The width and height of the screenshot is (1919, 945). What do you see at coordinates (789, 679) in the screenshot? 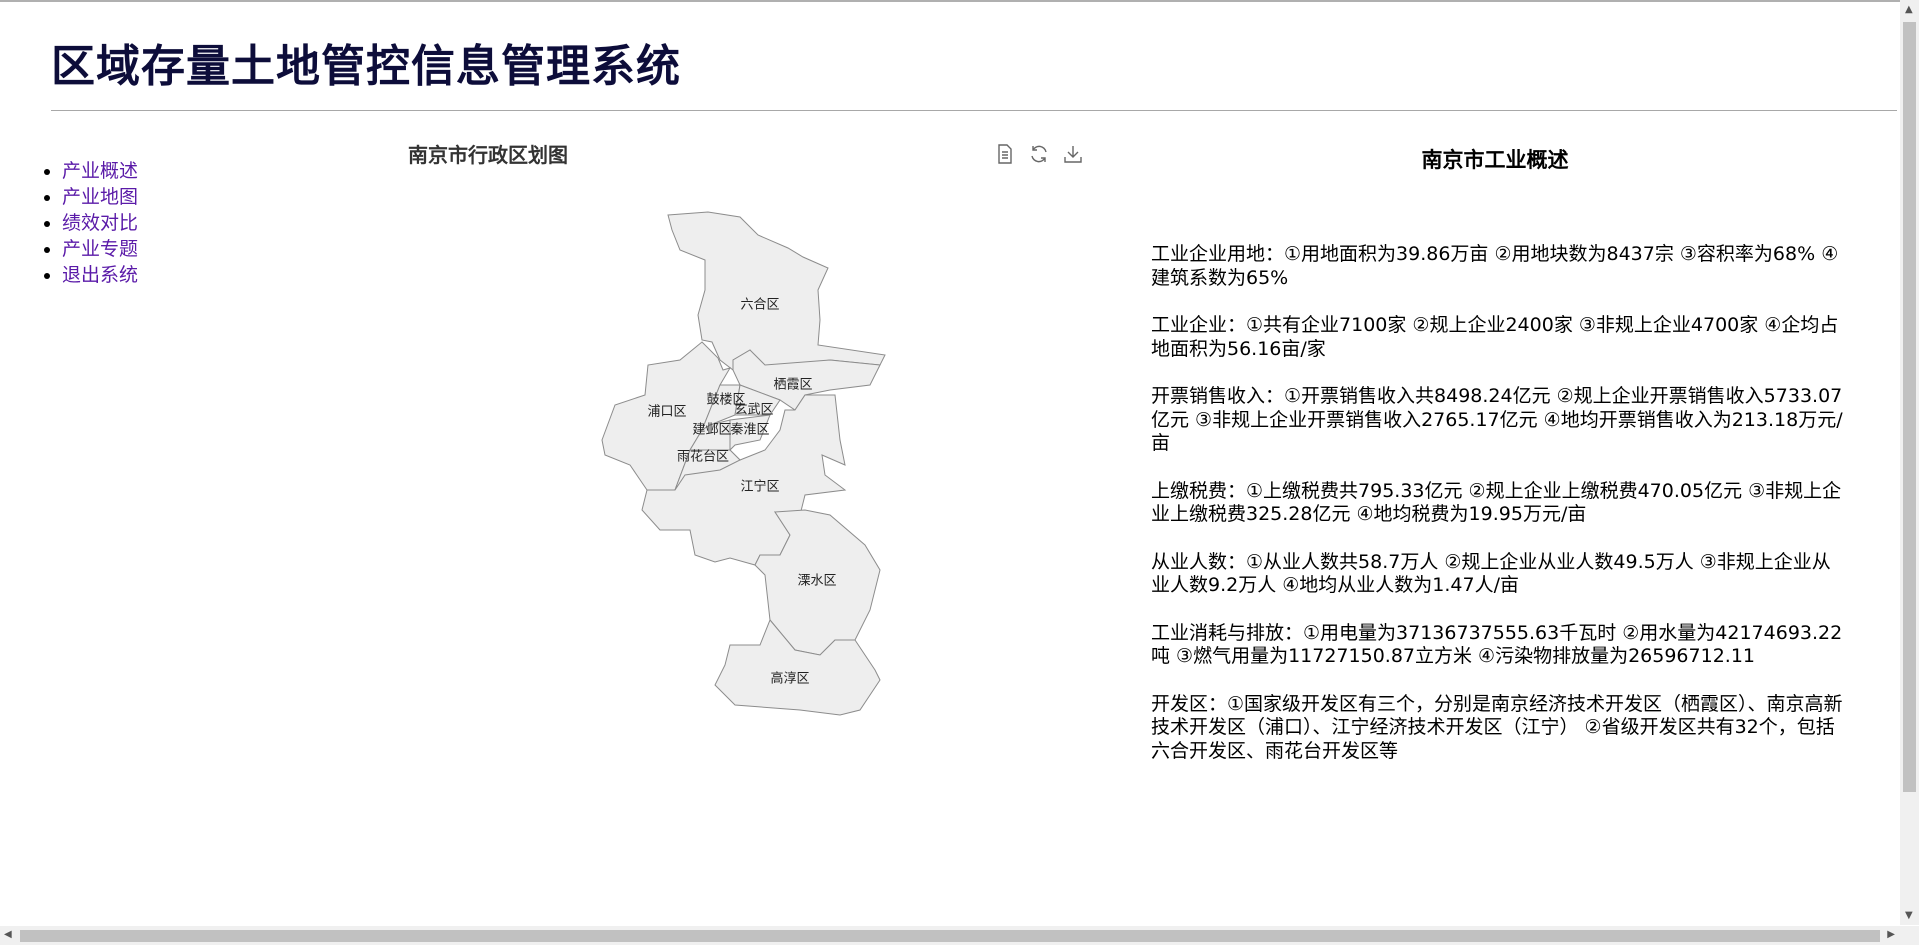
I see `label-gaochun: 高淳区` at bounding box center [789, 679].